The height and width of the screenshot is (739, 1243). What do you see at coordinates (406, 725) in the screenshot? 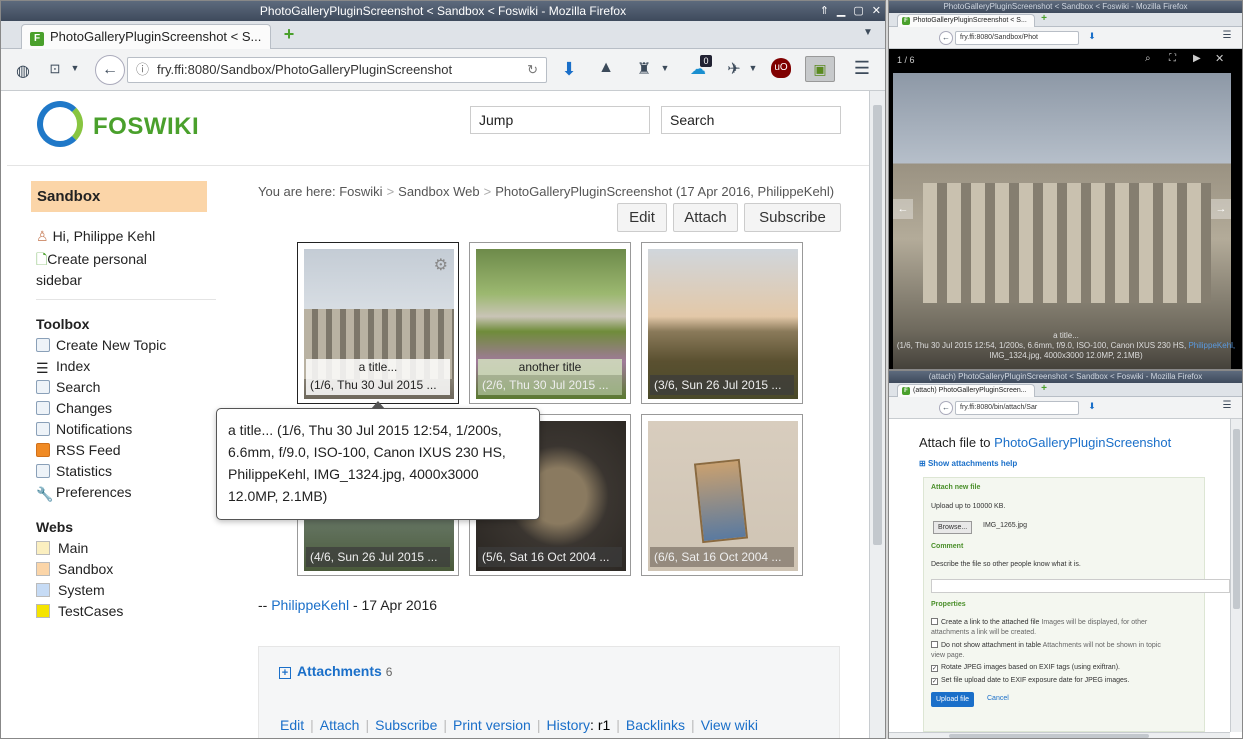
I see `bottom-subscribe-link: Subscribe` at bounding box center [406, 725].